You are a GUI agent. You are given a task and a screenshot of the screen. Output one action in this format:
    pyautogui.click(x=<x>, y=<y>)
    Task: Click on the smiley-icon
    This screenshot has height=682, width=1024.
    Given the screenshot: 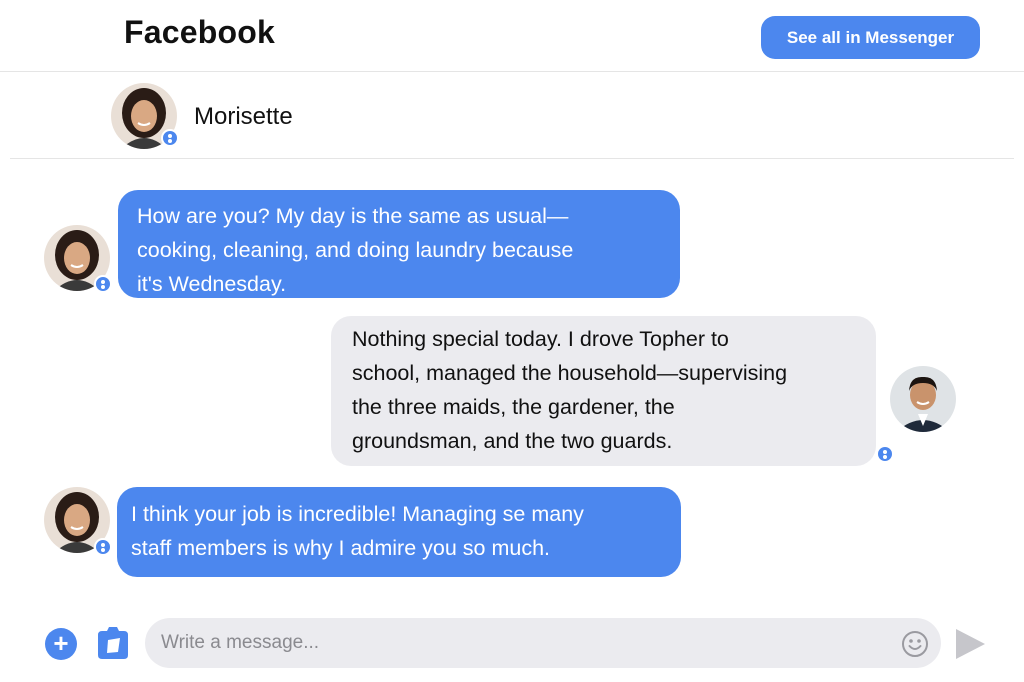 What is the action you would take?
    pyautogui.click(x=915, y=644)
    